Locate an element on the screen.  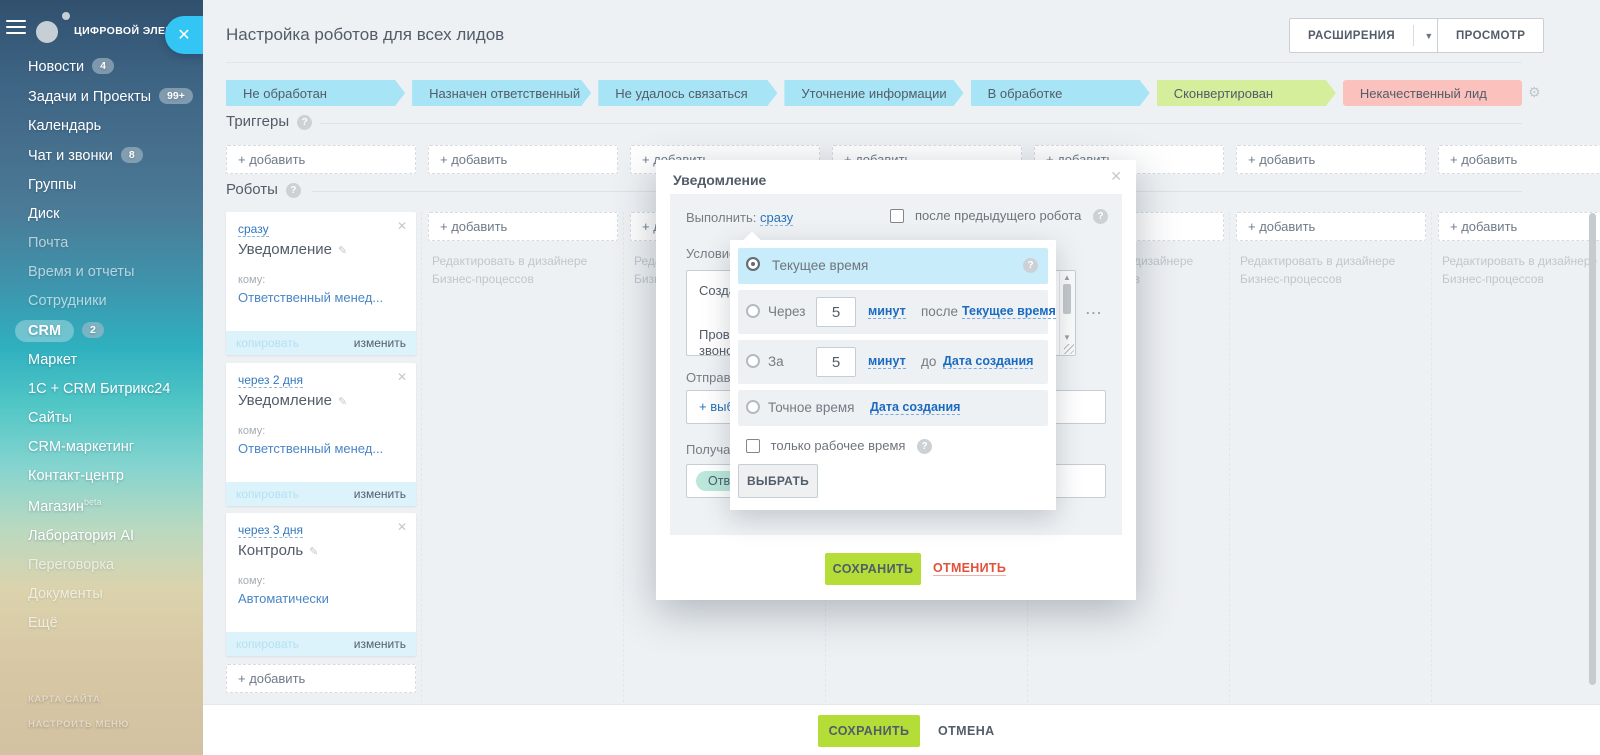
working-time-checkbox is located at coordinates (753, 446).